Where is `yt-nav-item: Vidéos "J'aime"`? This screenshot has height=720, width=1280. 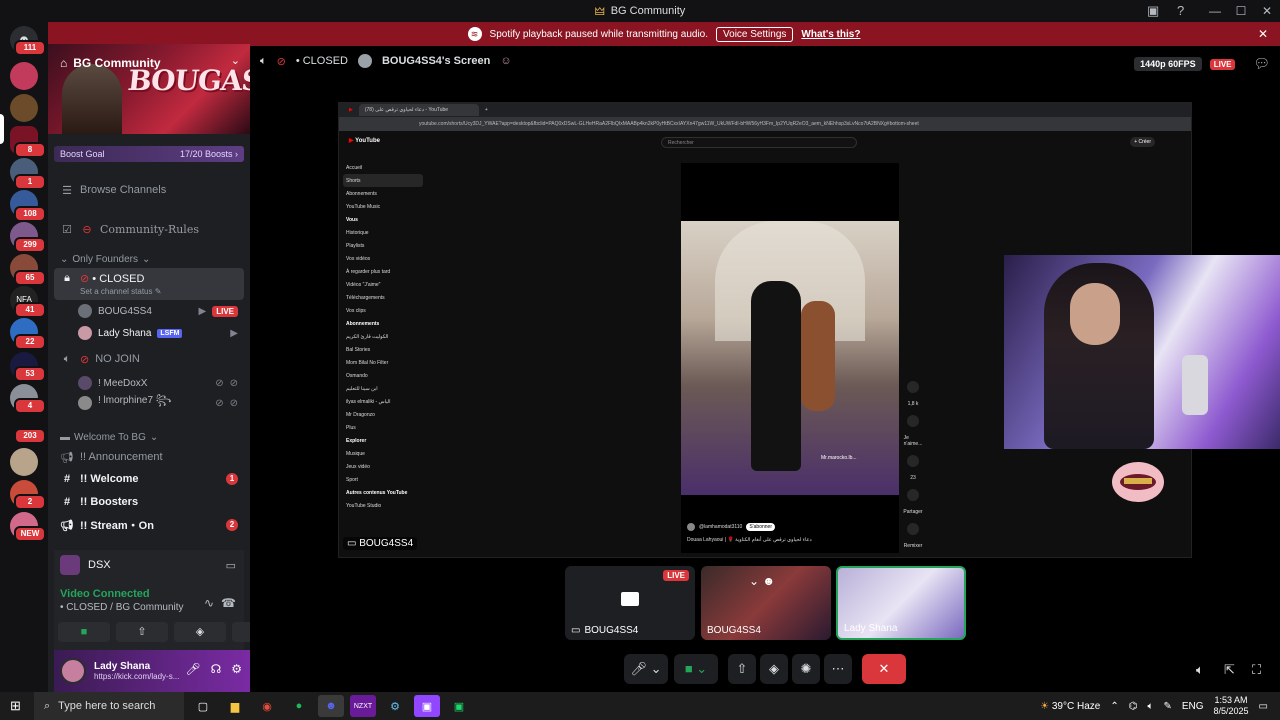 yt-nav-item: Vidéos "J'aime" is located at coordinates (383, 284).